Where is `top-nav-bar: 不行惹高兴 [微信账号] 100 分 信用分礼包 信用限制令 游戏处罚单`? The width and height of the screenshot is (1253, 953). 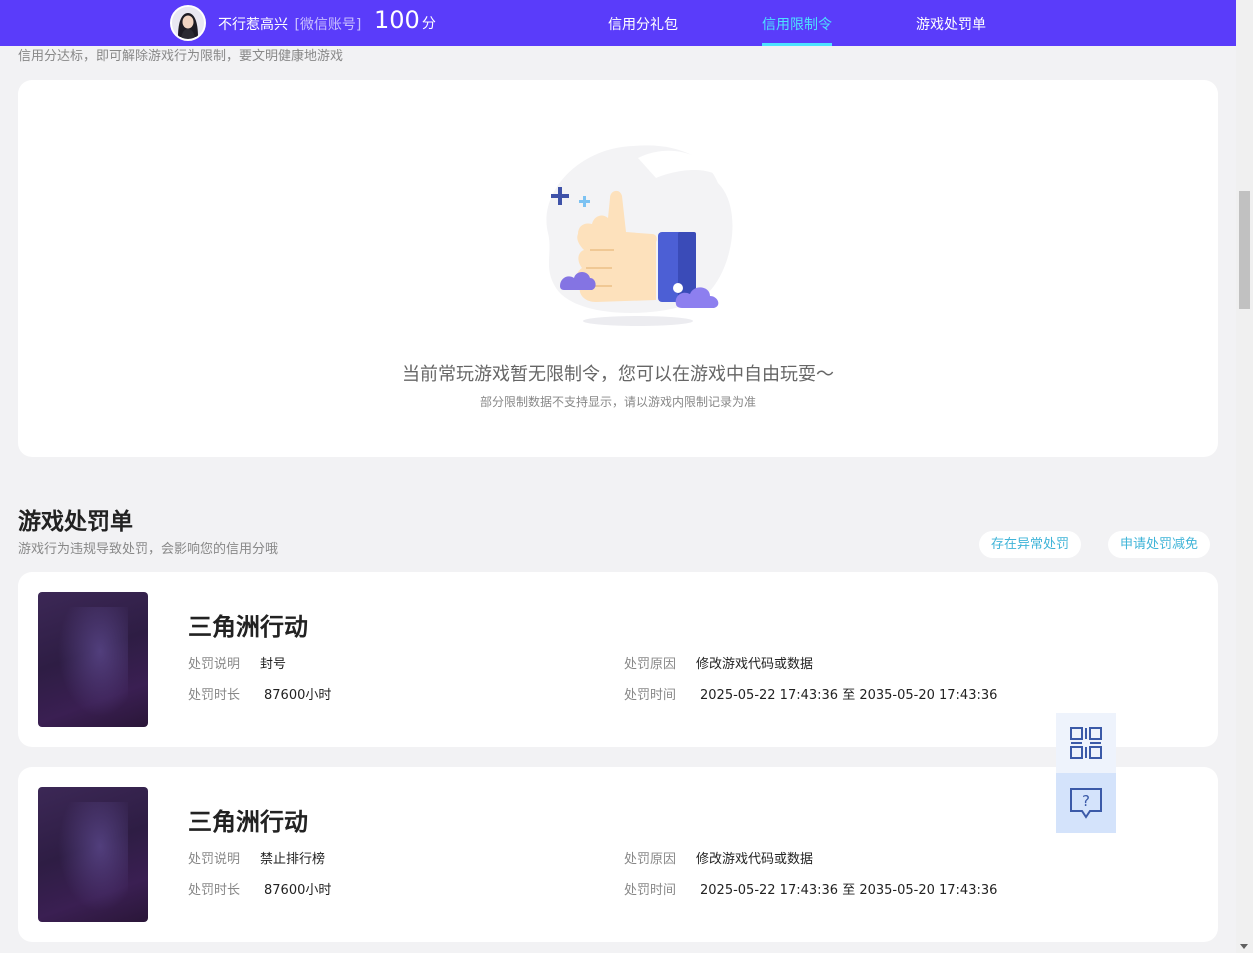 top-nav-bar: 不行惹高兴 [微信账号] 100 分 信用分礼包 信用限制令 游戏处罚单 is located at coordinates (618, 23).